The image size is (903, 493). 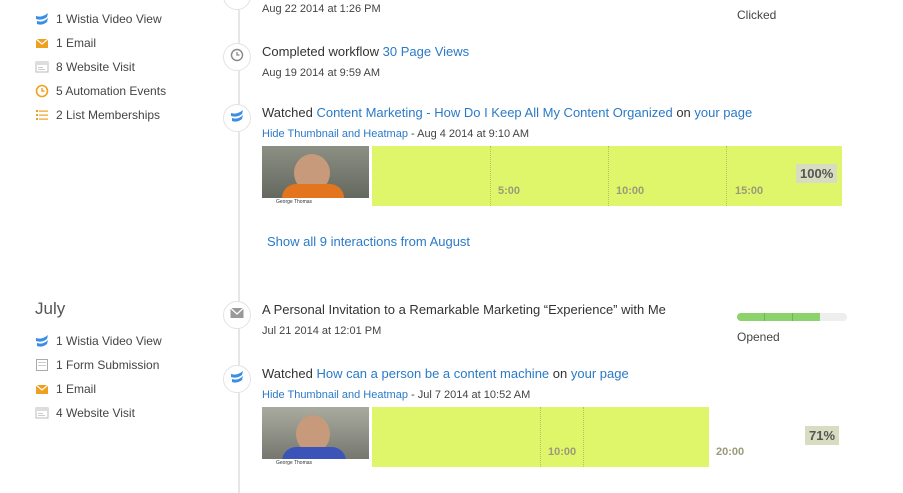 What do you see at coordinates (239, 246) in the screenshot?
I see `timeline-line` at bounding box center [239, 246].